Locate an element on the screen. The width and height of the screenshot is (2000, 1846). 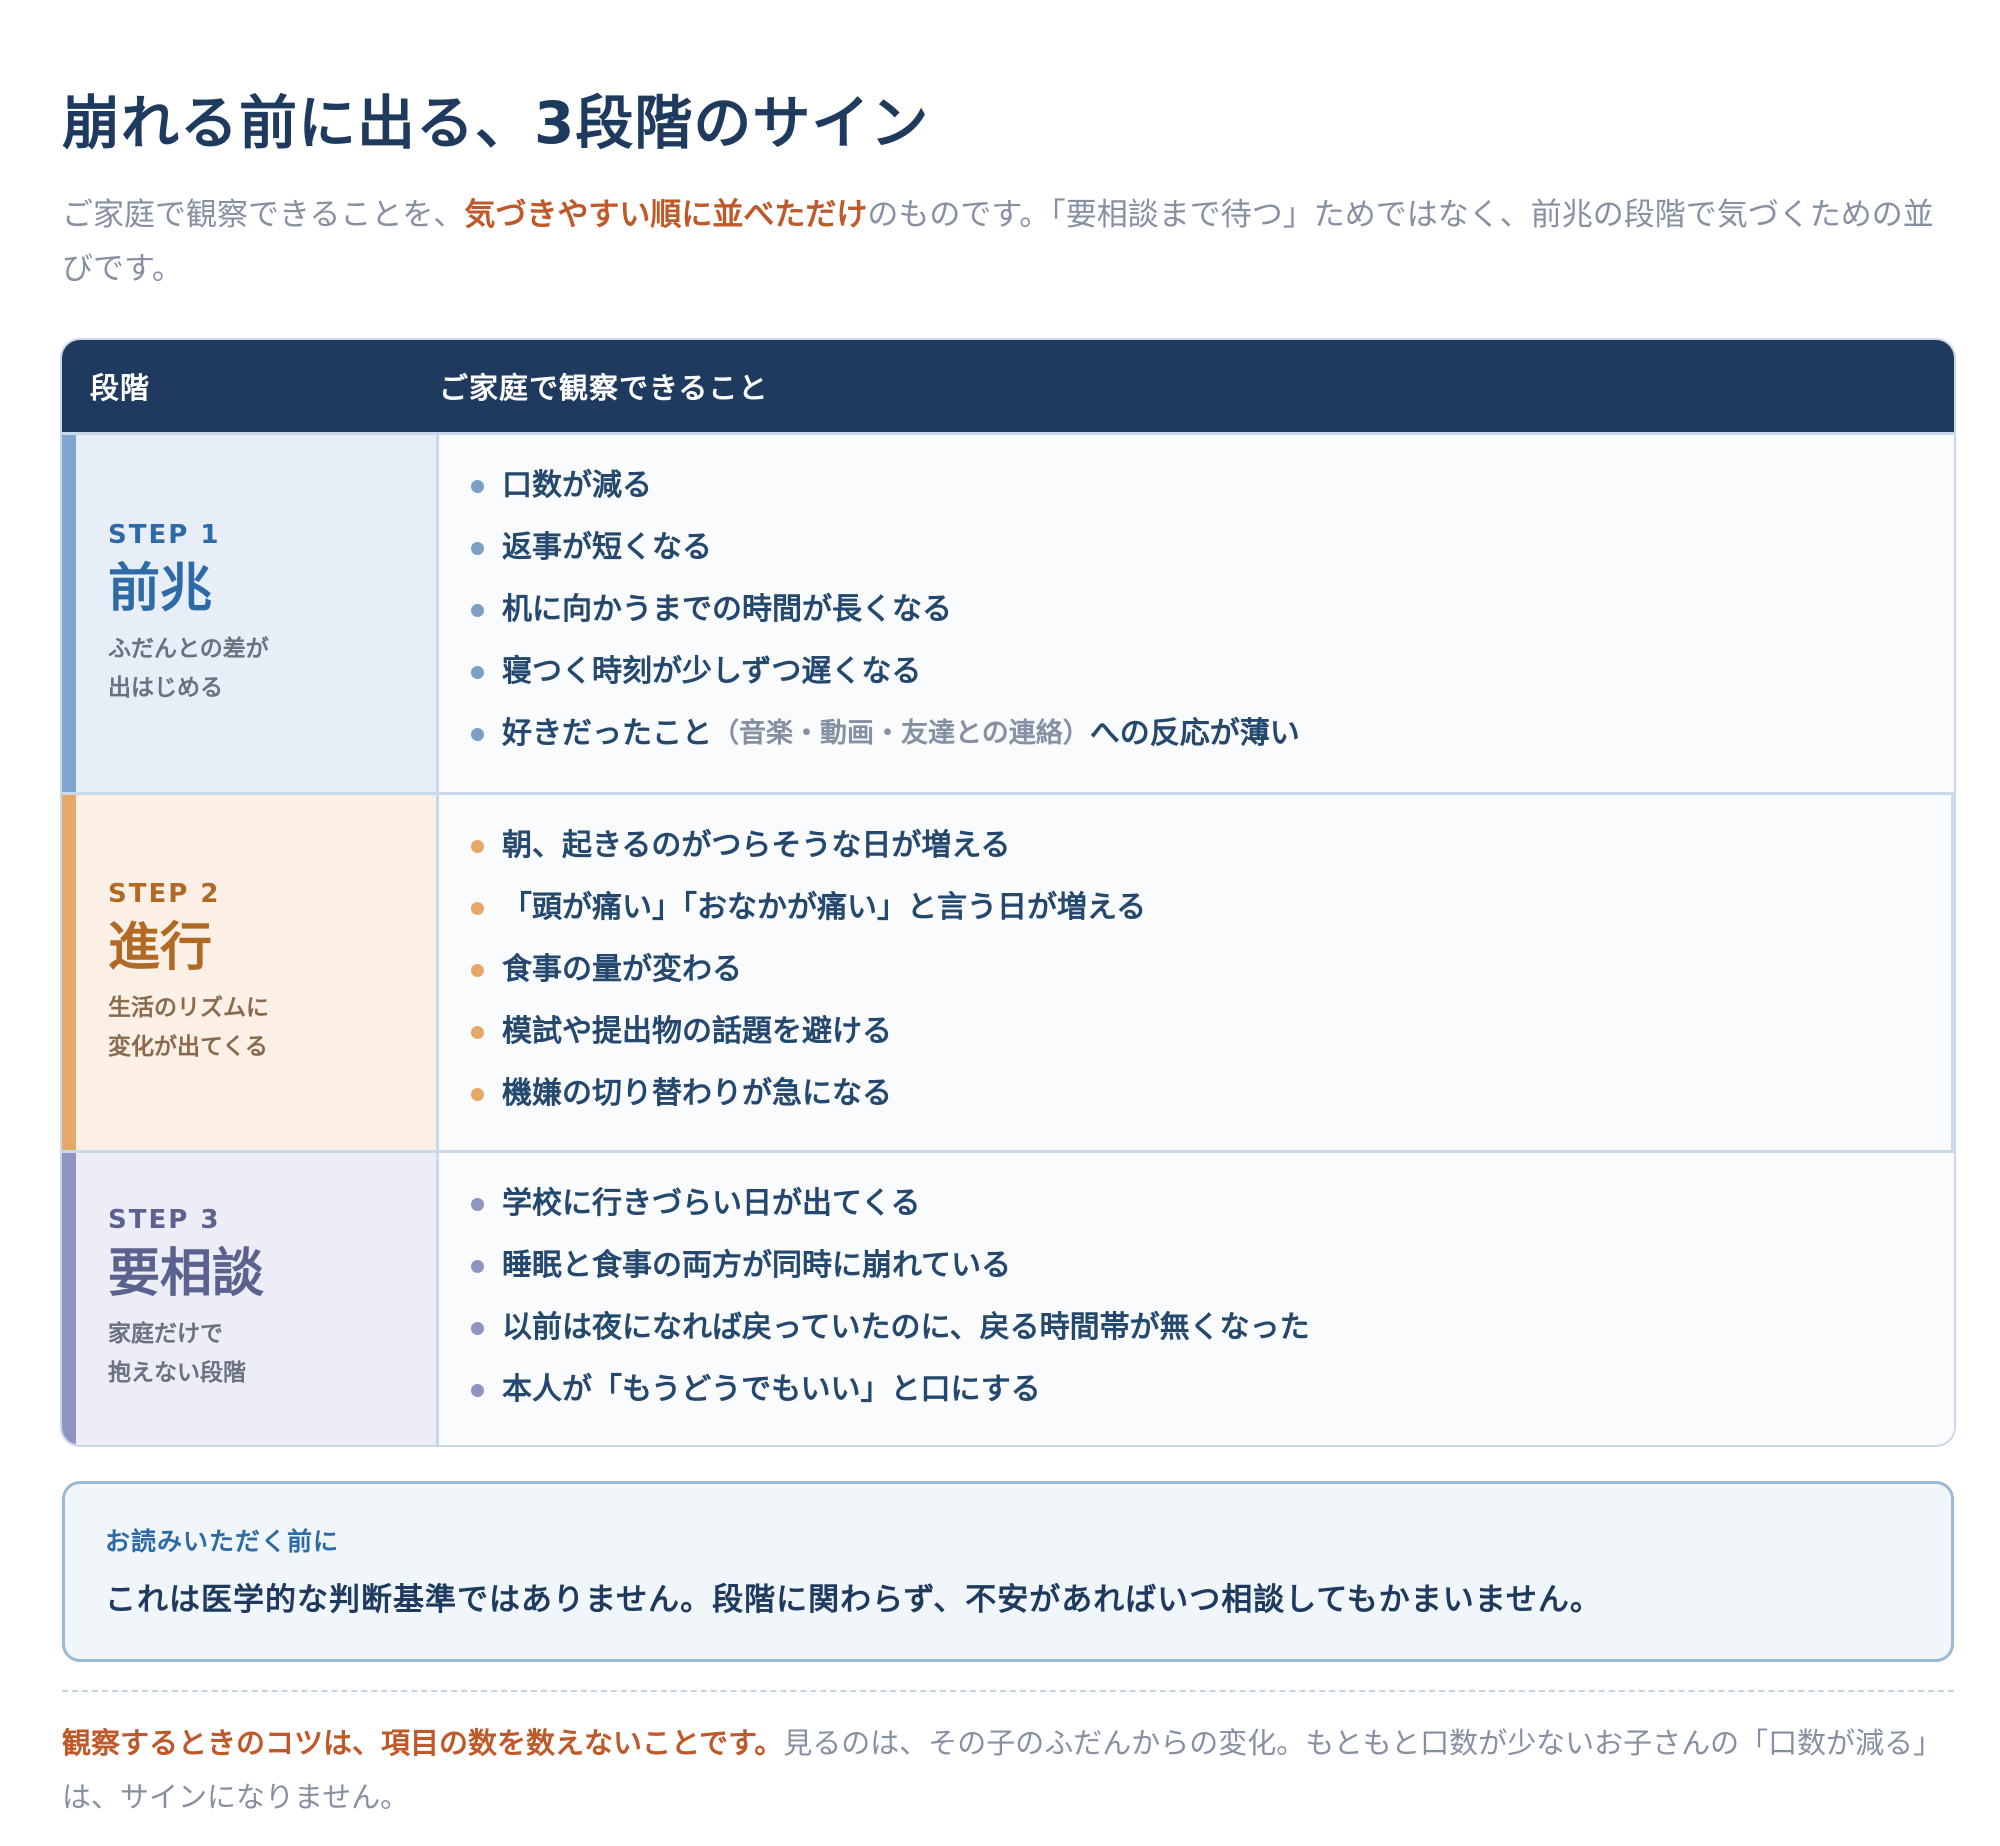
step-name: 進行 is located at coordinates (160, 947).